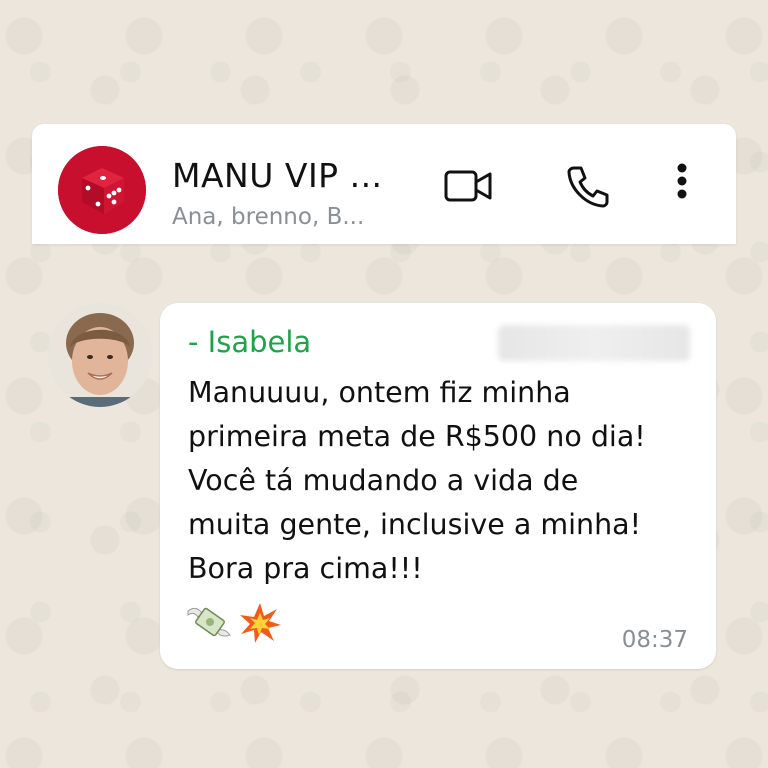  I want to click on collision-emoji, so click(260, 623).